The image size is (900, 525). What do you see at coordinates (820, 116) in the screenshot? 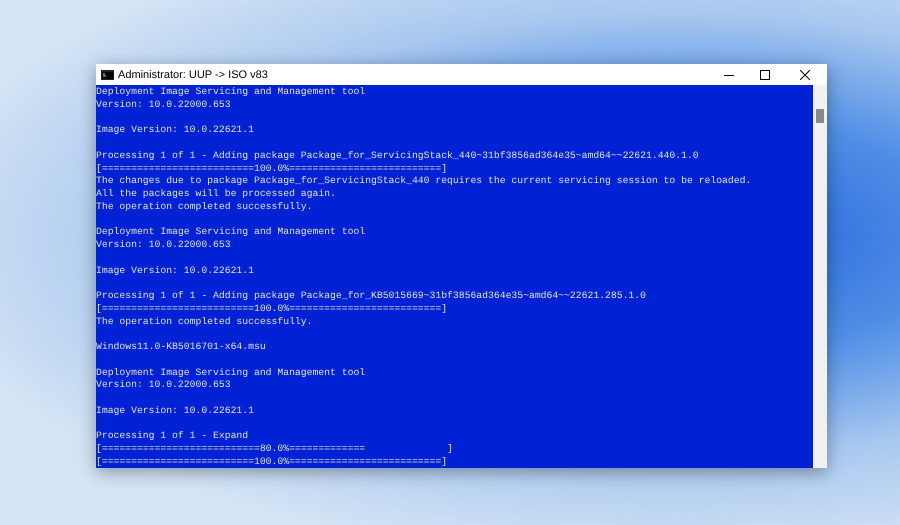
I see `scroll-thumb` at bounding box center [820, 116].